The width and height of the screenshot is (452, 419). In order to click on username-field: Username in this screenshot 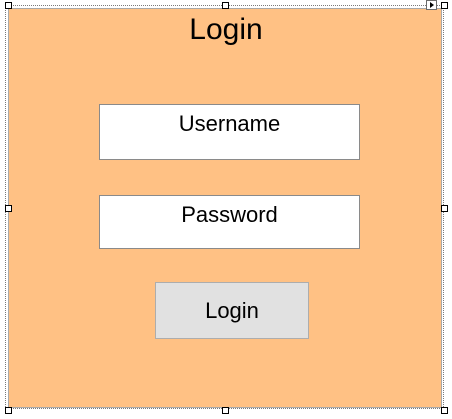, I will do `click(229, 132)`.